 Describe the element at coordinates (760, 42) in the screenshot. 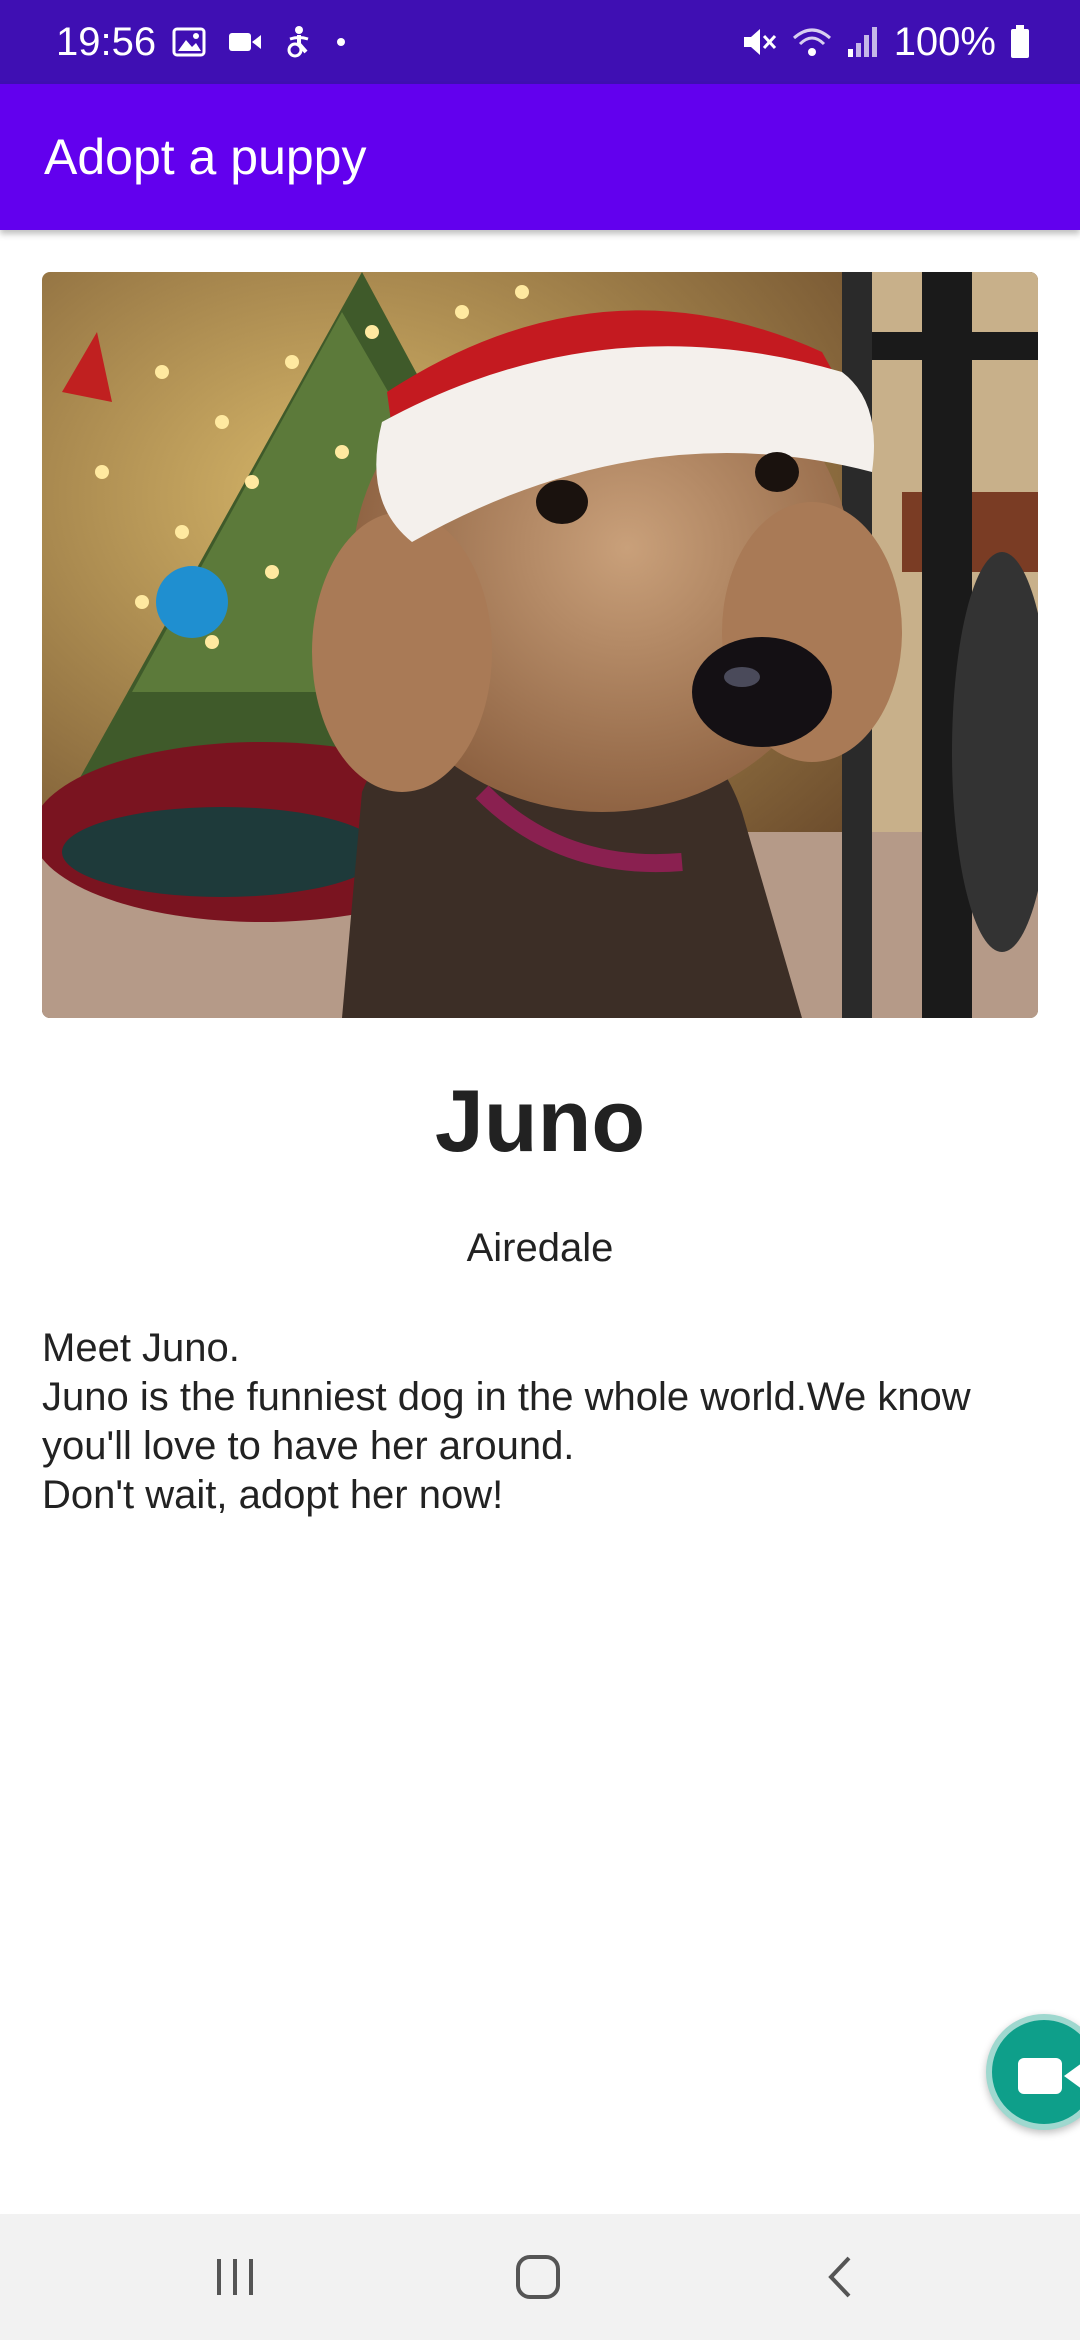

I see `mute-icon` at that location.